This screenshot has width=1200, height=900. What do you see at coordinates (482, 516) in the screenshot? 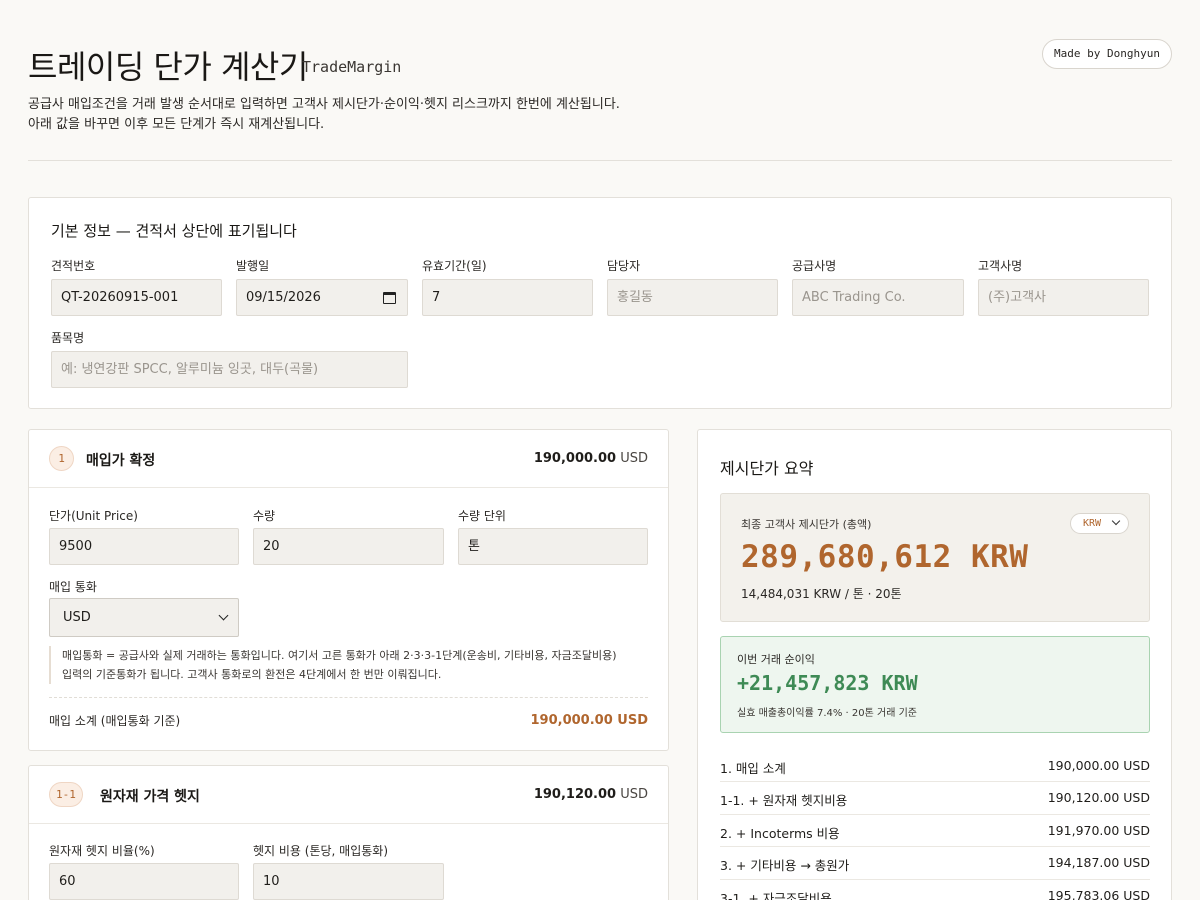
I see `unit-label: 수량 단위` at bounding box center [482, 516].